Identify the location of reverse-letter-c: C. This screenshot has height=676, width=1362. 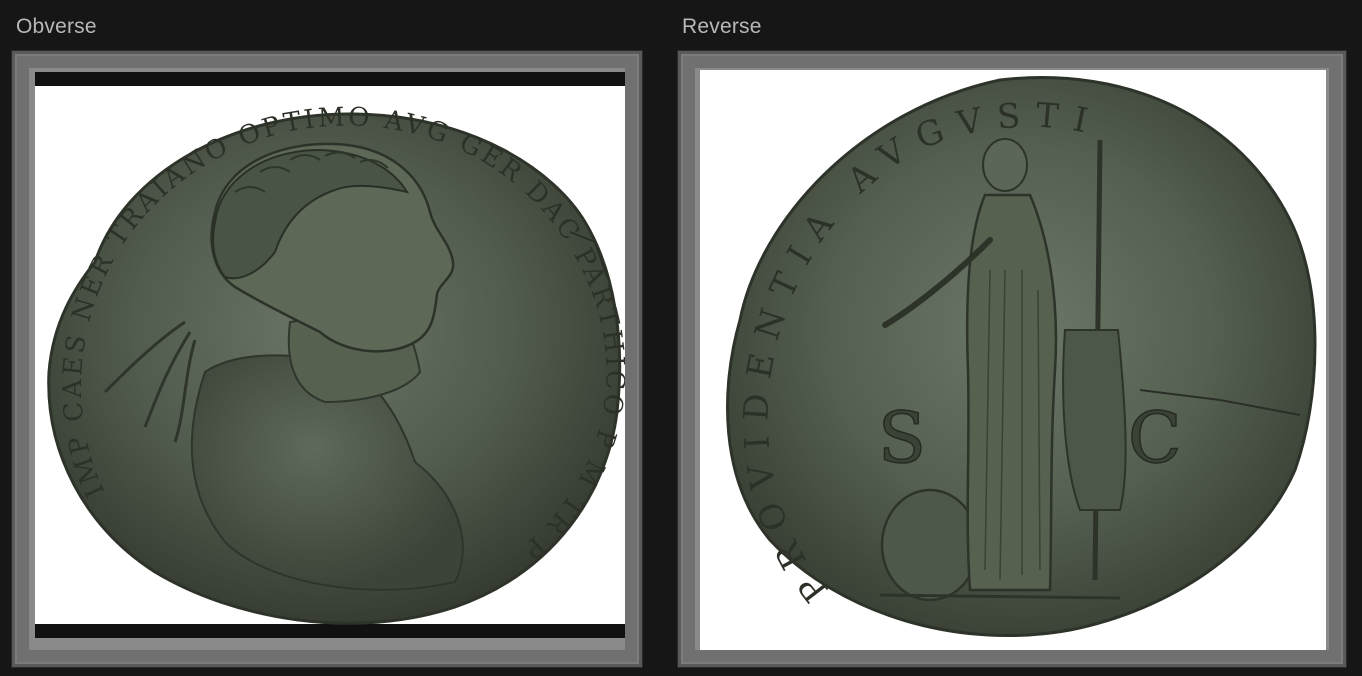
(1155, 438).